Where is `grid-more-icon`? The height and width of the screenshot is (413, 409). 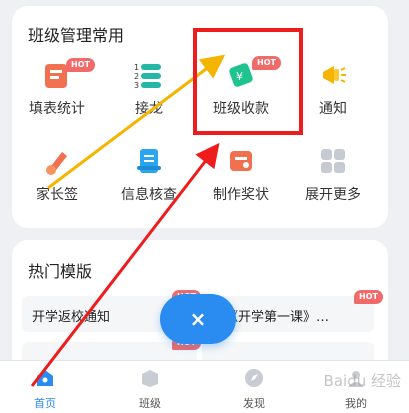
grid-more-icon is located at coordinates (333, 161).